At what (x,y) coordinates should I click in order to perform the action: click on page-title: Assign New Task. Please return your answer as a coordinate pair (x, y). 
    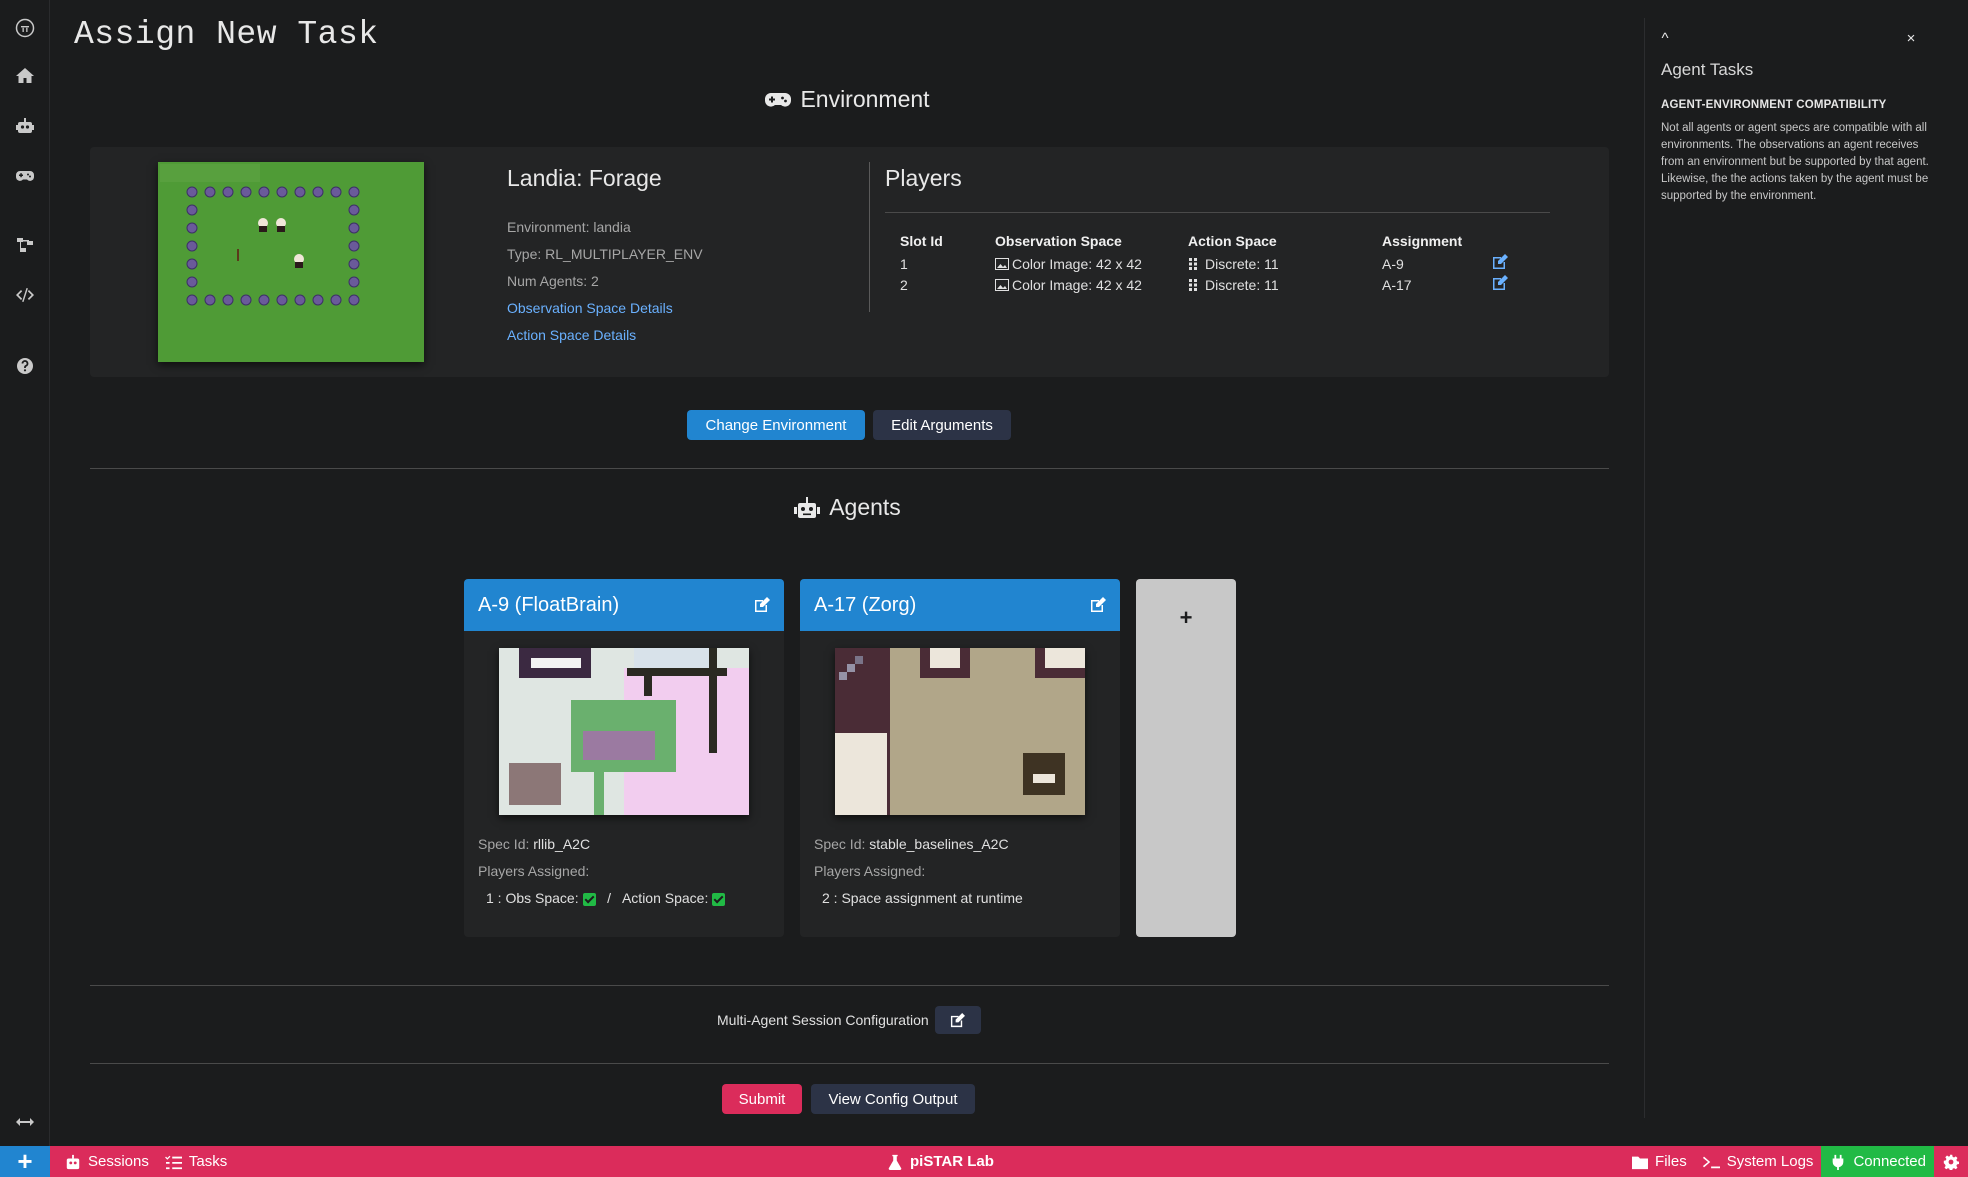
    Looking at the image, I should click on (226, 34).